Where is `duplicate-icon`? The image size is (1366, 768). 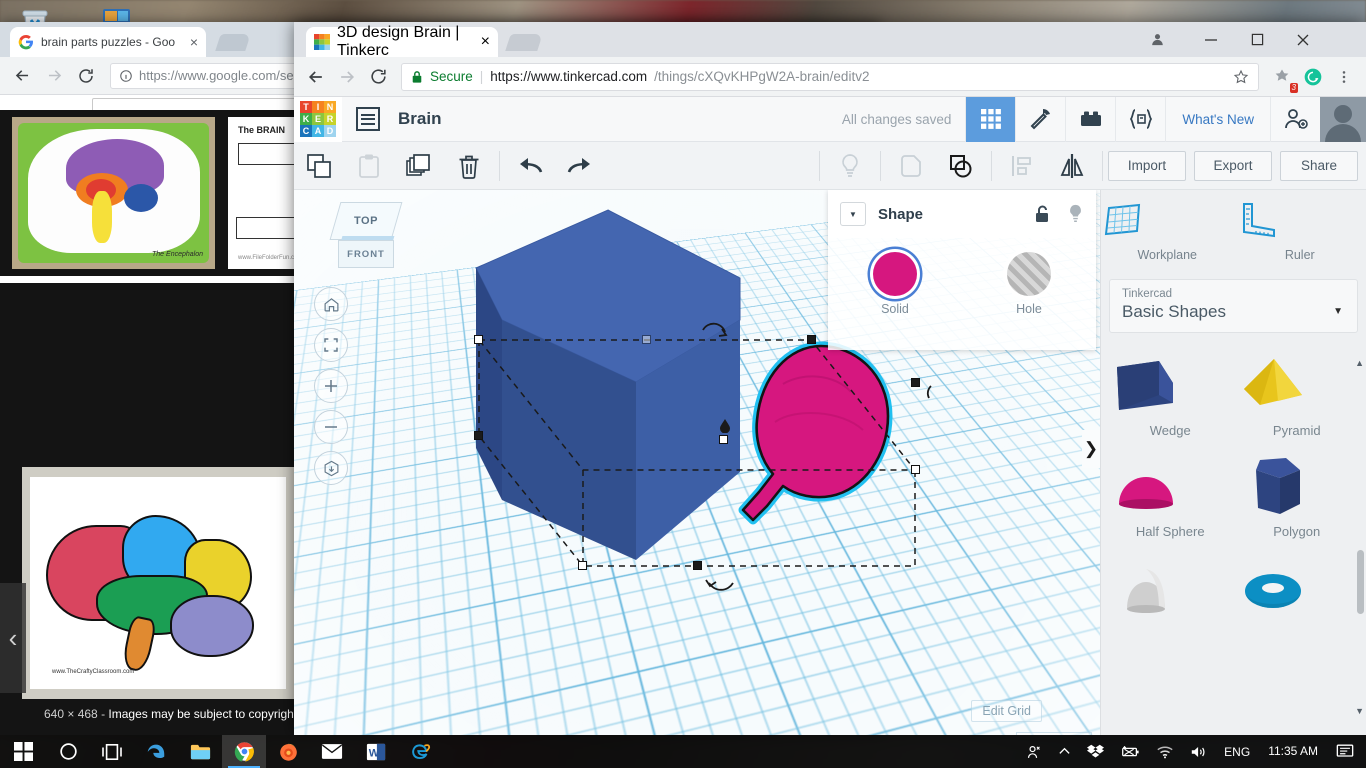 duplicate-icon is located at coordinates (419, 166).